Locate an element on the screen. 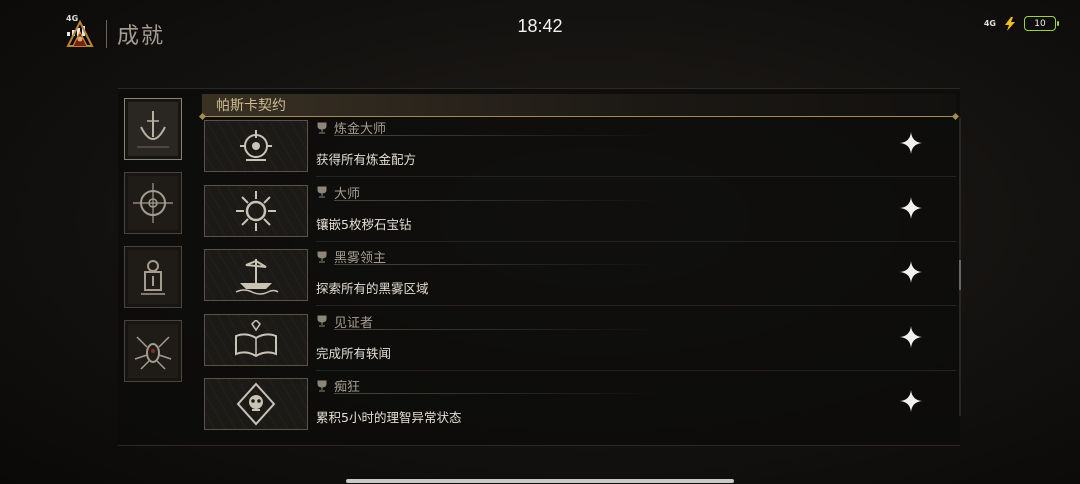  achievement-row: 痴狂 累积5小时的理智异常状态 is located at coordinates (580, 403).